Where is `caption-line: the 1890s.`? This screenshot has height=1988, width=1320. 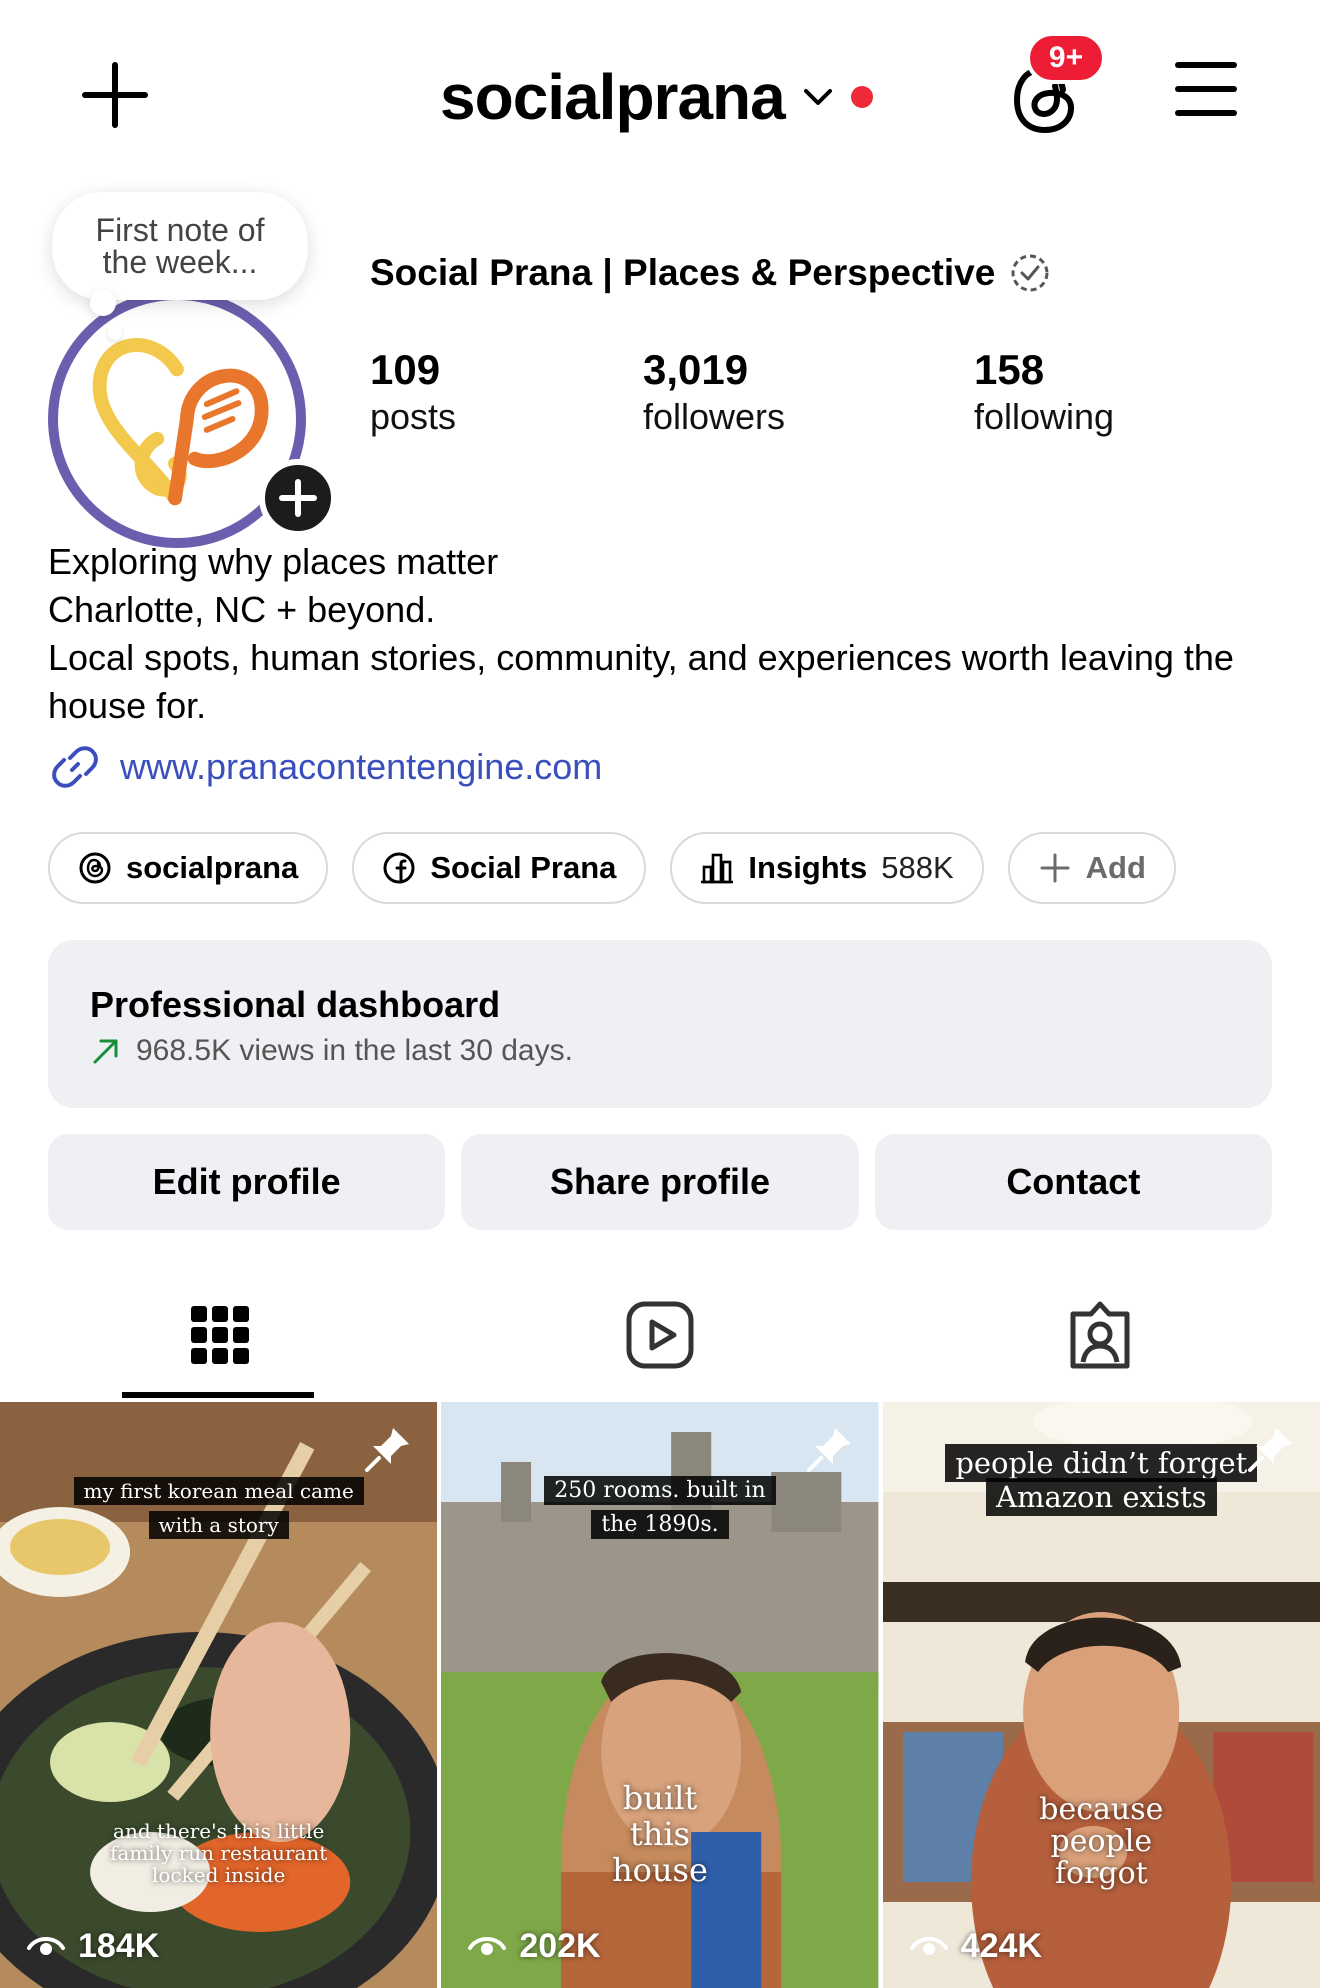
caption-line: the 1890s. is located at coordinates (660, 1524).